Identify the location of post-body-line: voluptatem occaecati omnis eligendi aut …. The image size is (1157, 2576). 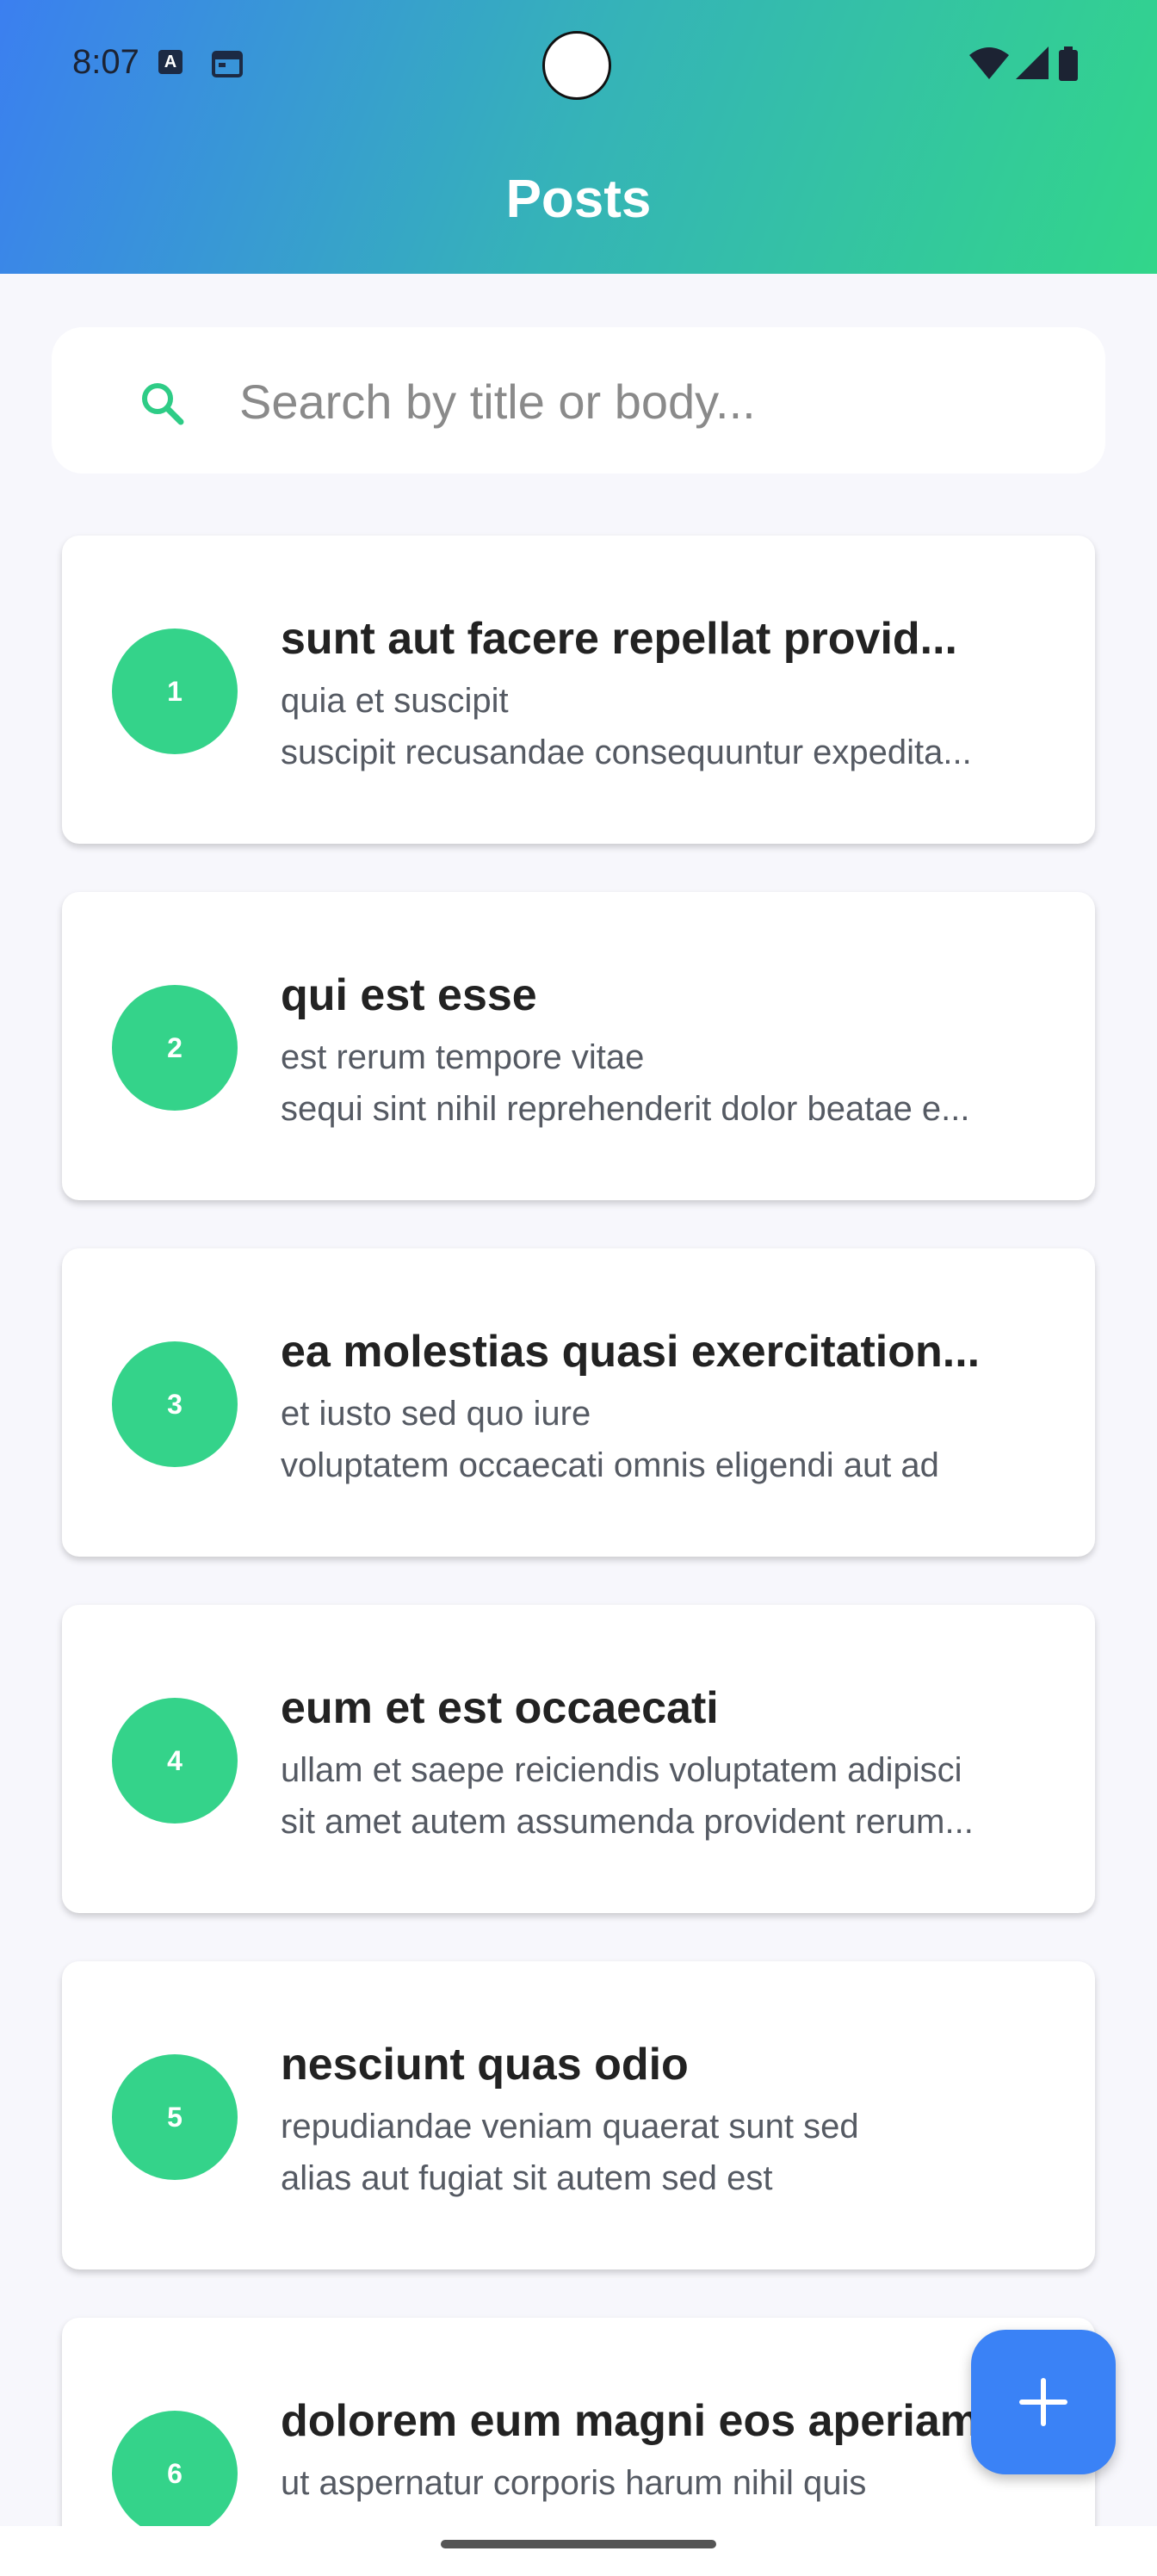
(610, 1465).